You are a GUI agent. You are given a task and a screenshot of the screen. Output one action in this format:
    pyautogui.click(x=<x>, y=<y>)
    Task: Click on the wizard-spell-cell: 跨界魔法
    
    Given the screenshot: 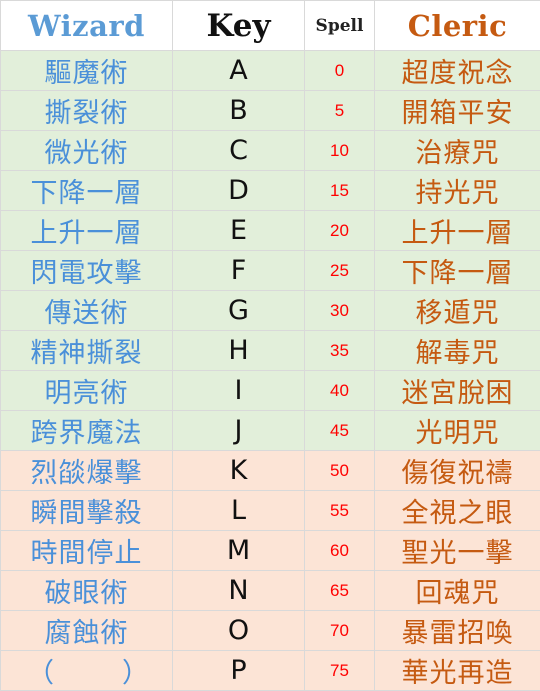 What is the action you would take?
    pyautogui.click(x=87, y=431)
    